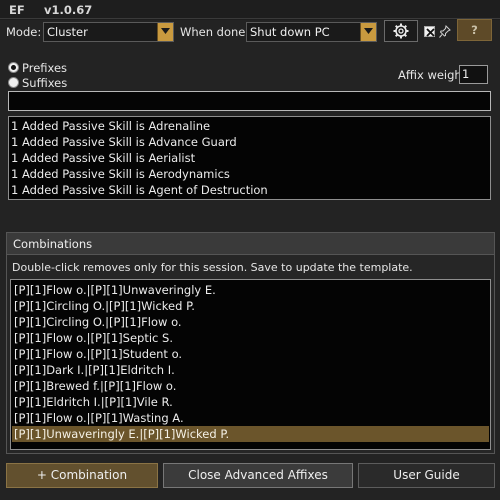 This screenshot has height=500, width=500. Describe the element at coordinates (426, 475) in the screenshot. I see `user-guide-button: User Guide` at that location.